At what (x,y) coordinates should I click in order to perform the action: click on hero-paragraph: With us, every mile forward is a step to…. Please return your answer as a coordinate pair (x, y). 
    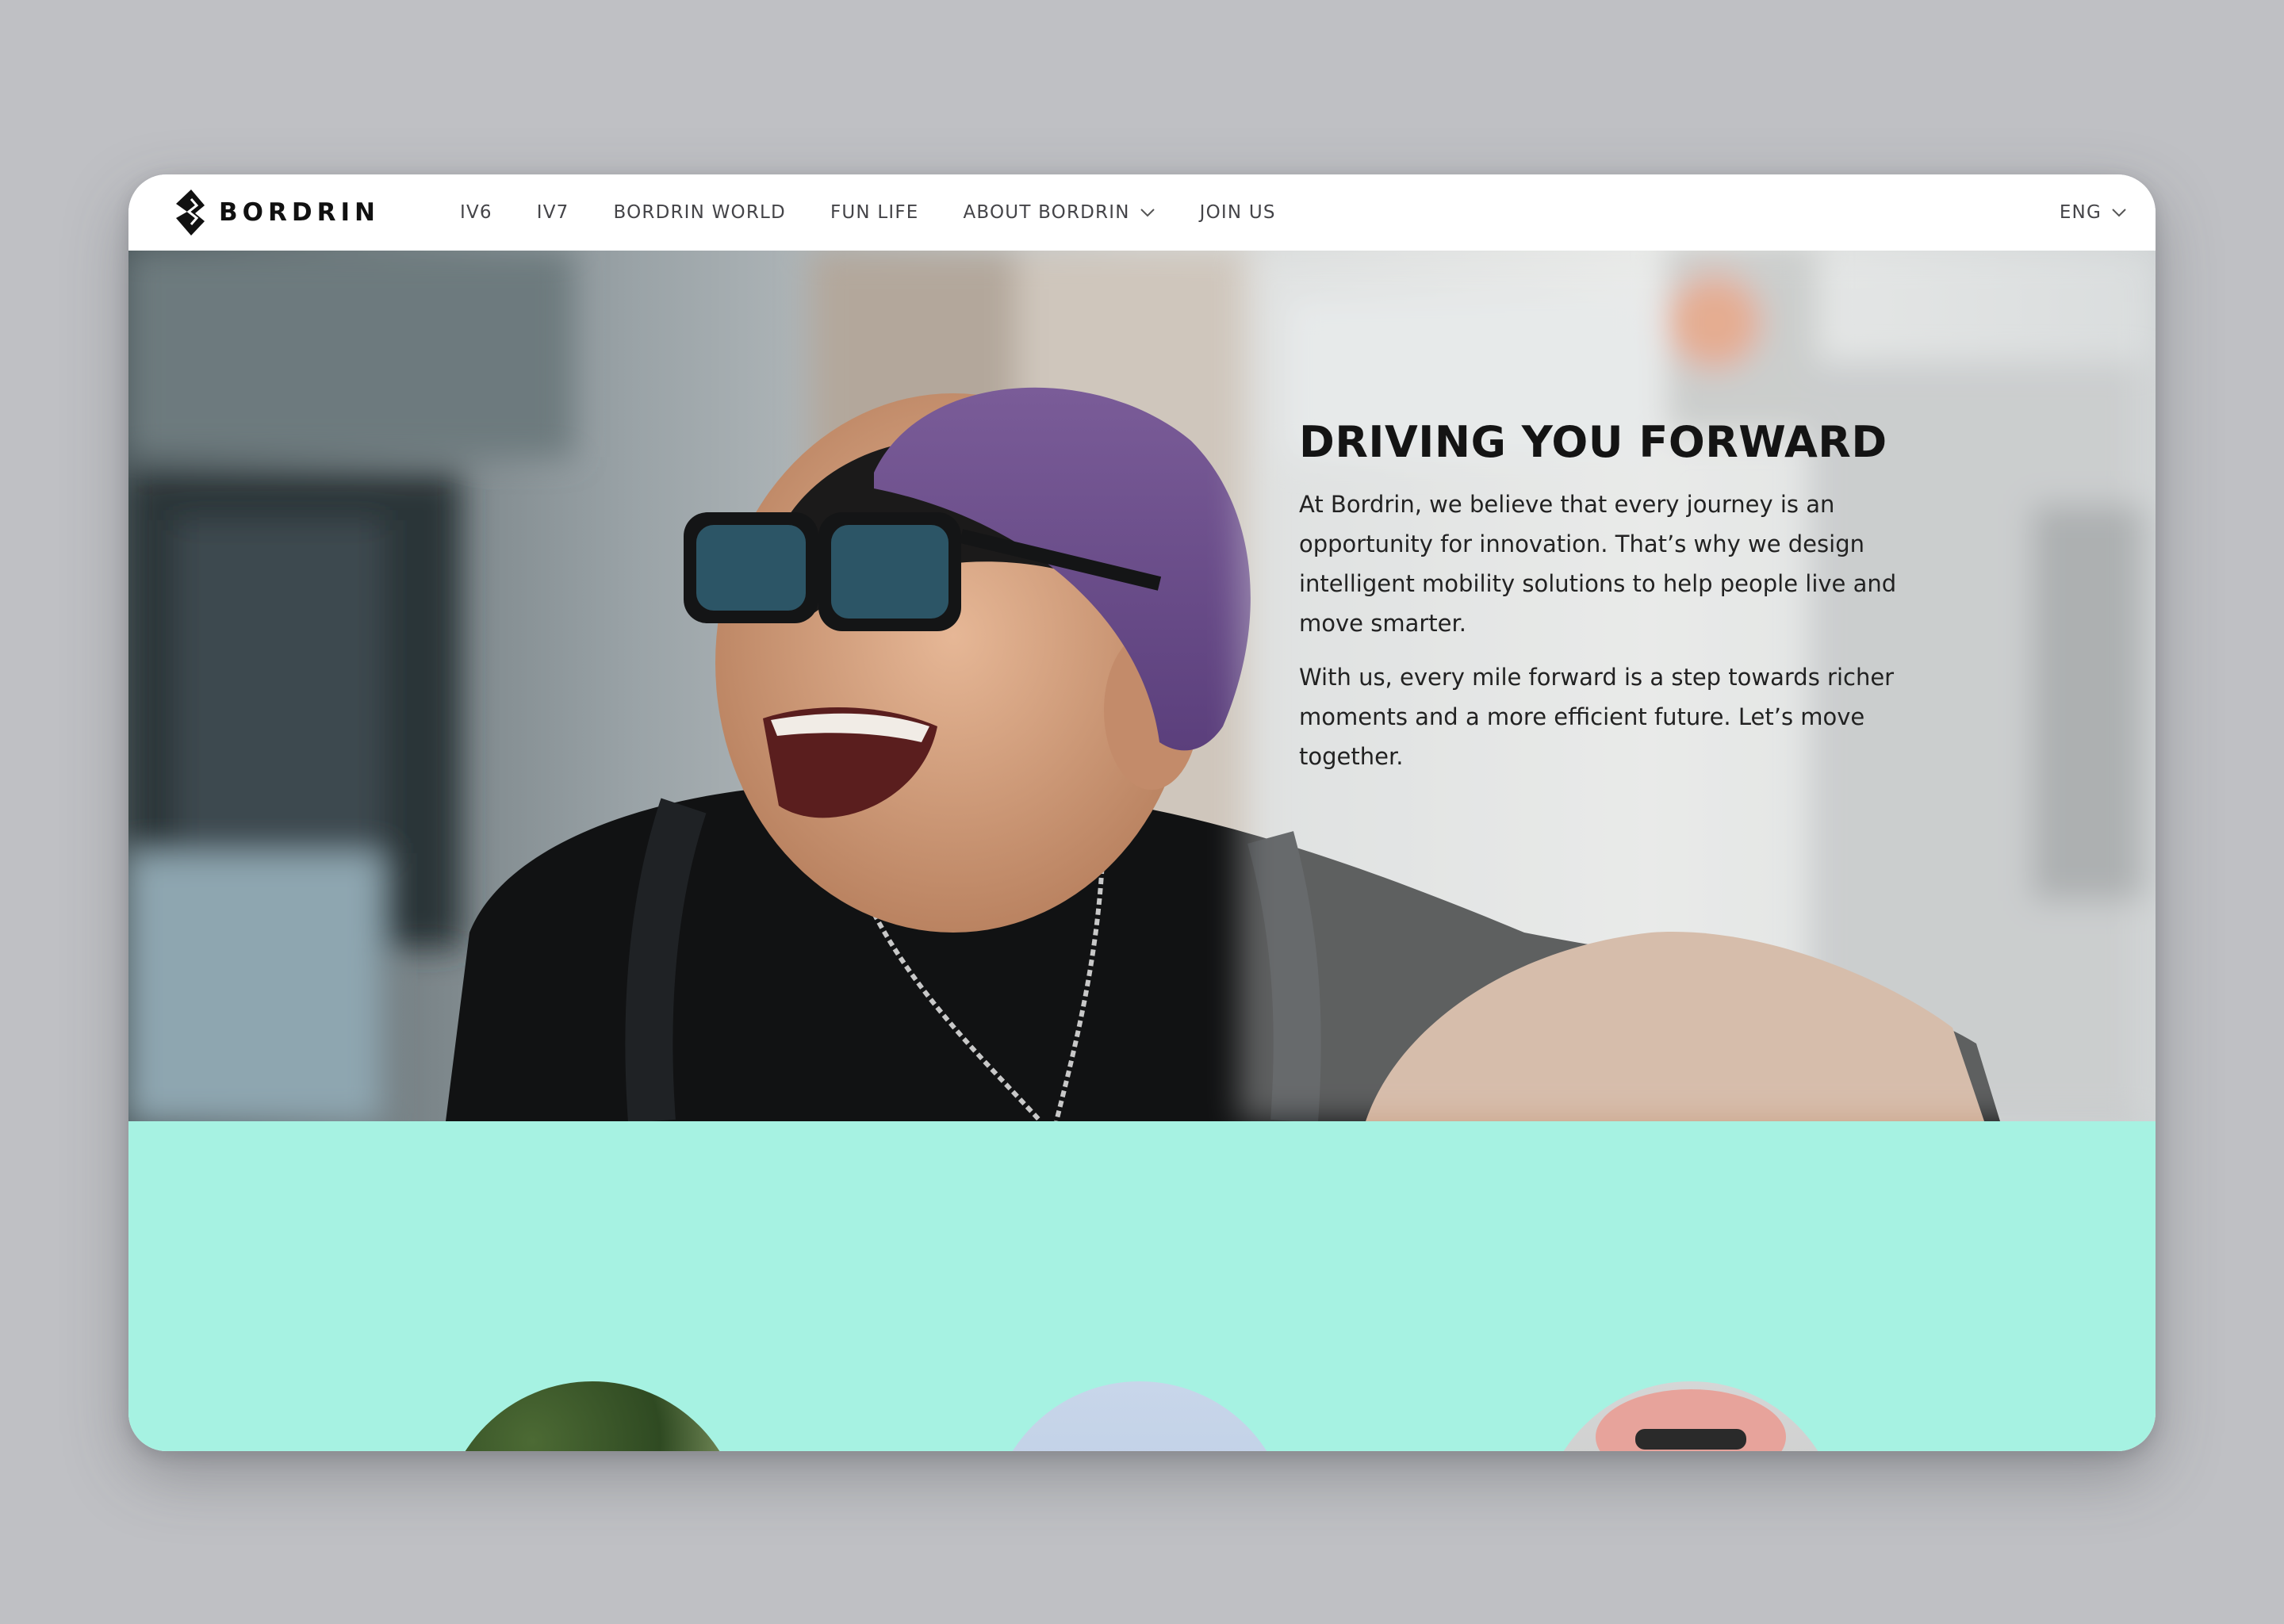
    Looking at the image, I should click on (1597, 717).